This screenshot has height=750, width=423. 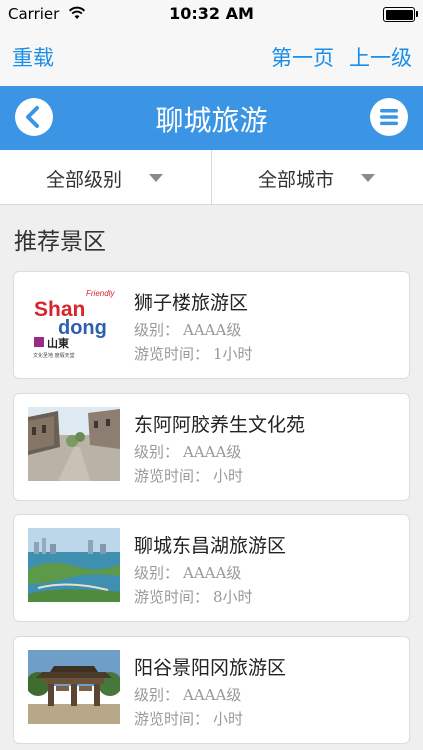 I want to click on app-header: 聊城旅游, so click(x=211, y=118).